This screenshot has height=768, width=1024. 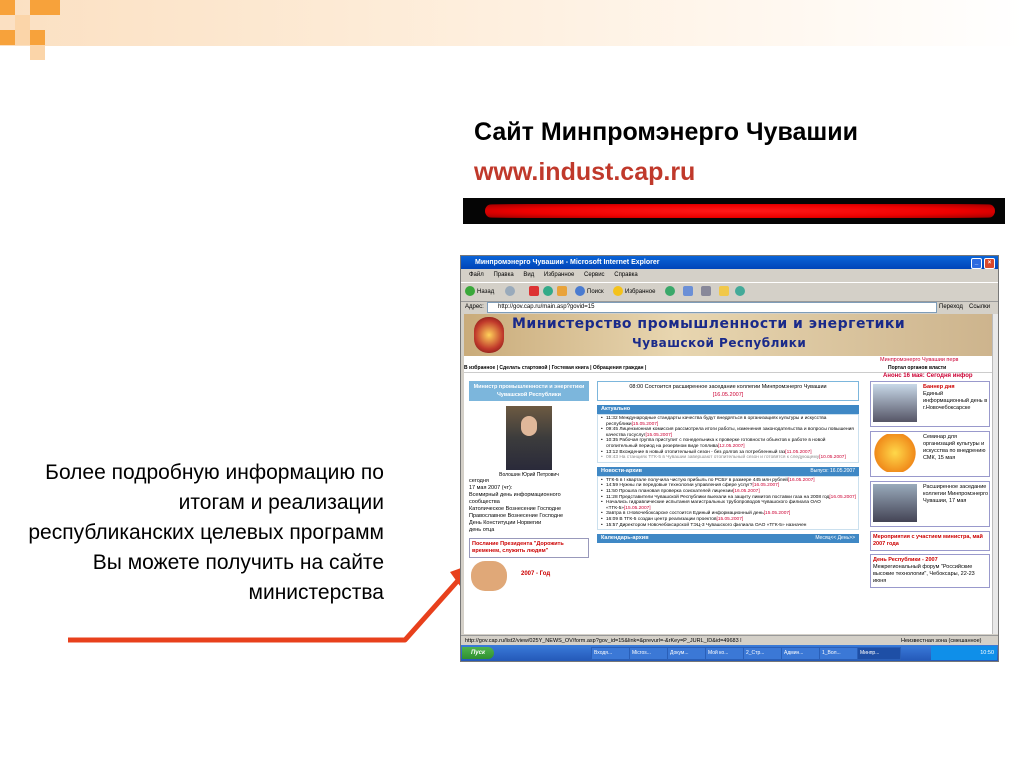 I want to click on top-links-right: Портал органов власти, so click(x=917, y=368).